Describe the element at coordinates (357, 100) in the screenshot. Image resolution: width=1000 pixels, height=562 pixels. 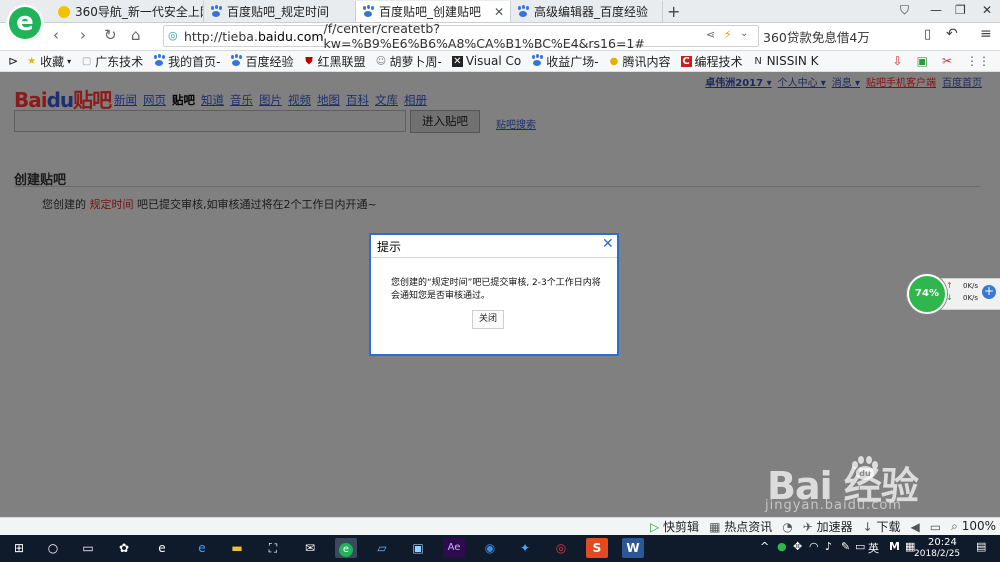
I see `nav-baike: 百科` at that location.